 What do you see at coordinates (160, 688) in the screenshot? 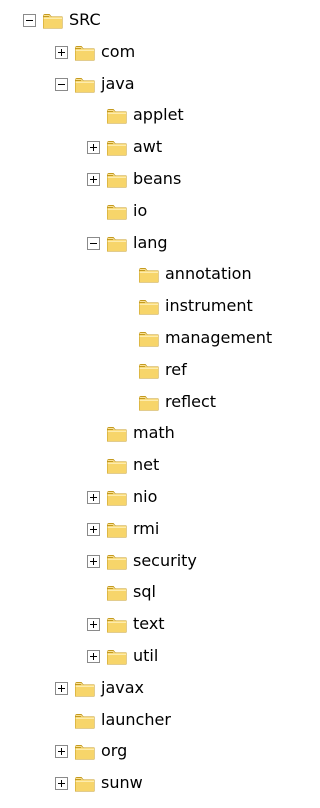
I see `tree-node-javax: javax` at bounding box center [160, 688].